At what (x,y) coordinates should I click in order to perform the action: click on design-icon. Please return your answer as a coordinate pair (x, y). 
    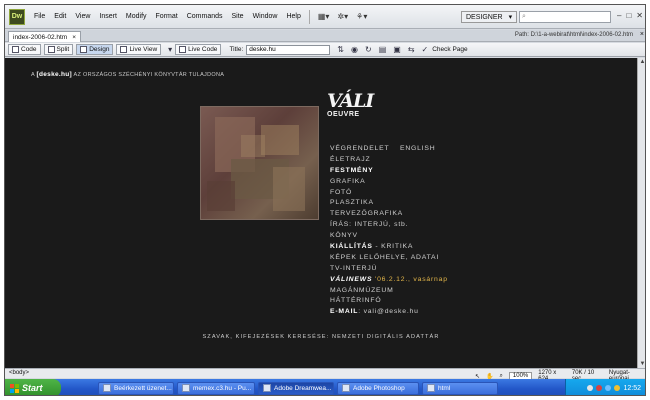
    Looking at the image, I should click on (84, 49).